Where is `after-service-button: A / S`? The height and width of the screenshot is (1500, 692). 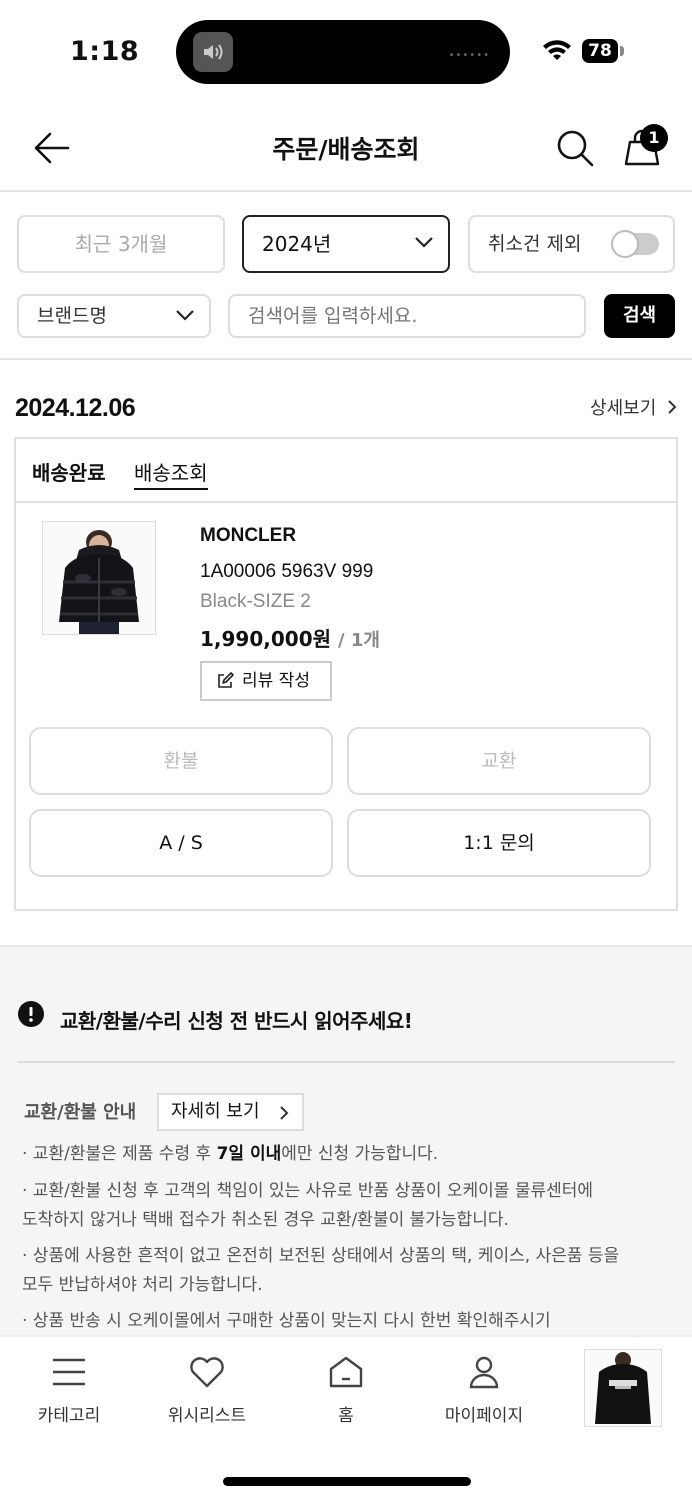
after-service-button: A / S is located at coordinates (181, 843).